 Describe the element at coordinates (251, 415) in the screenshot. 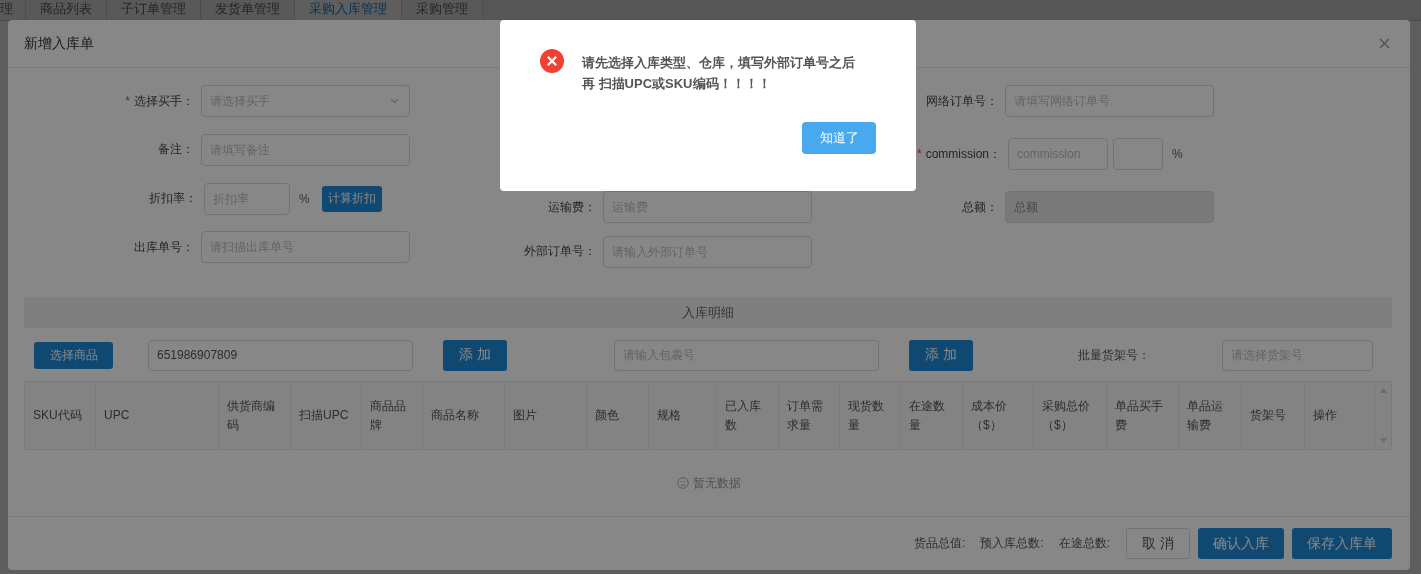

I see `column-header: 供货商编码` at that location.